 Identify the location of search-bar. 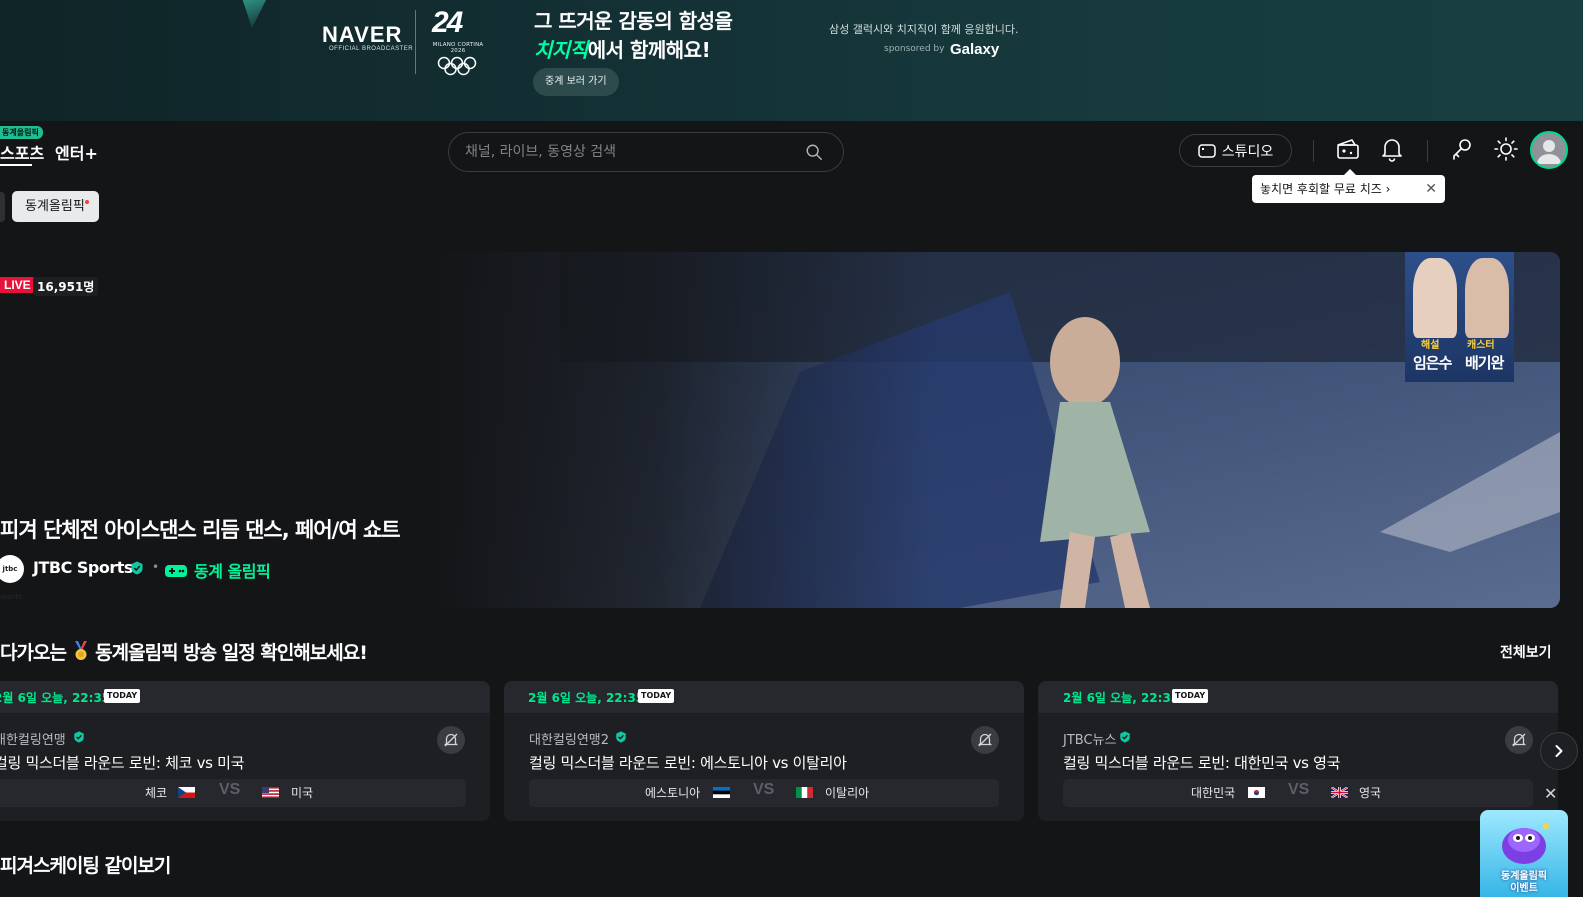
(646, 152).